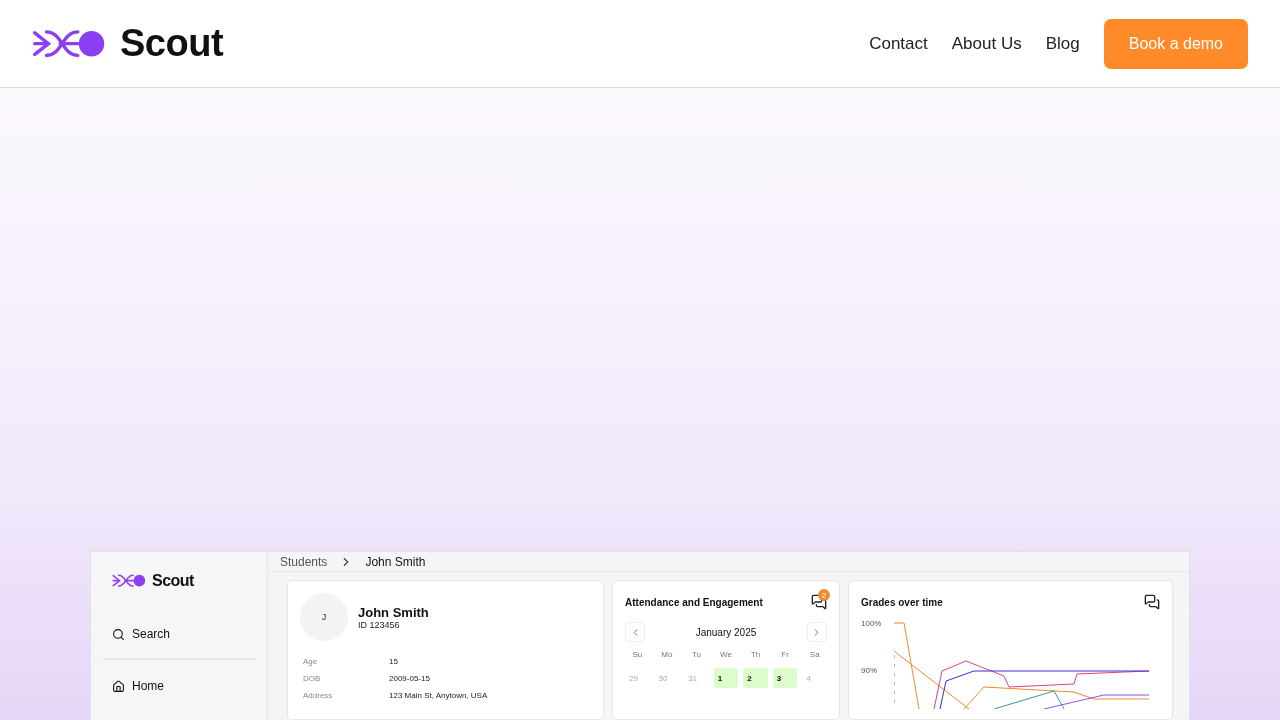  What do you see at coordinates (312, 678) in the screenshot?
I see `field-label: DOB` at bounding box center [312, 678].